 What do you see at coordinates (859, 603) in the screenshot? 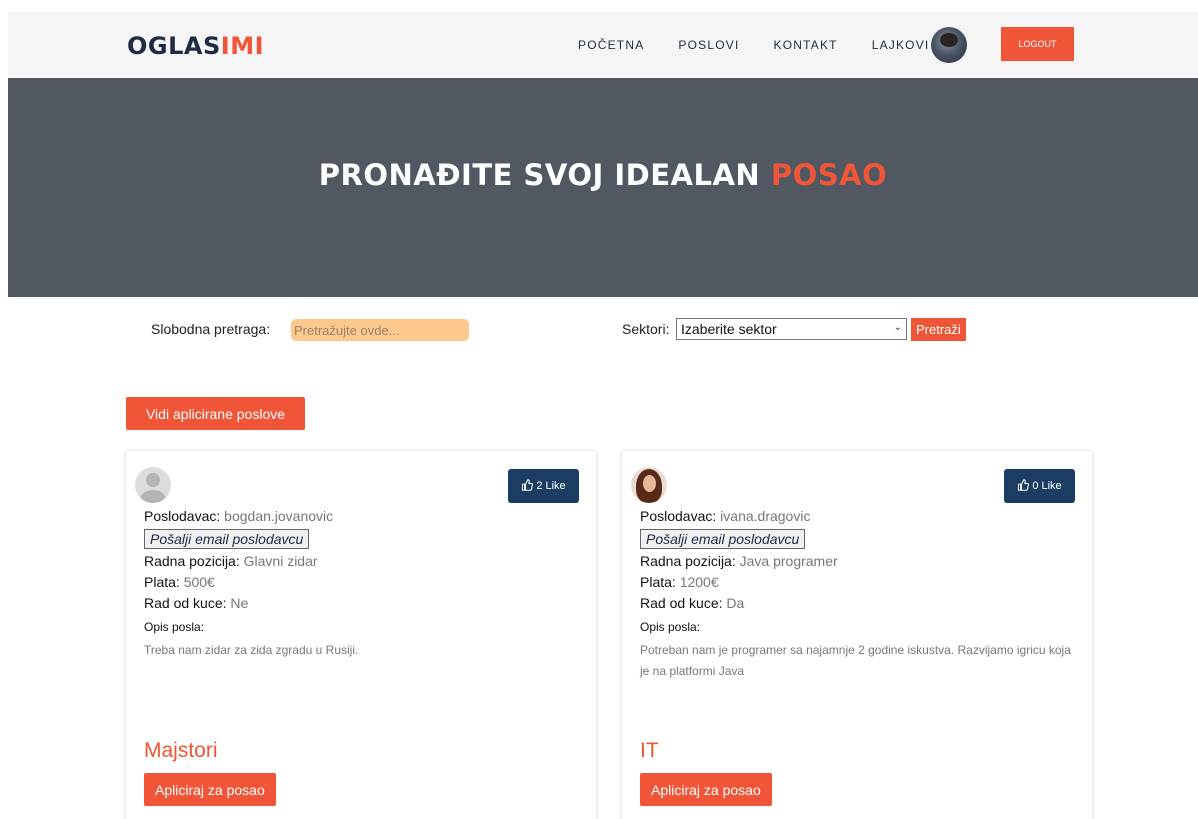
I see `remote-row: Rad od kuce: Da` at bounding box center [859, 603].